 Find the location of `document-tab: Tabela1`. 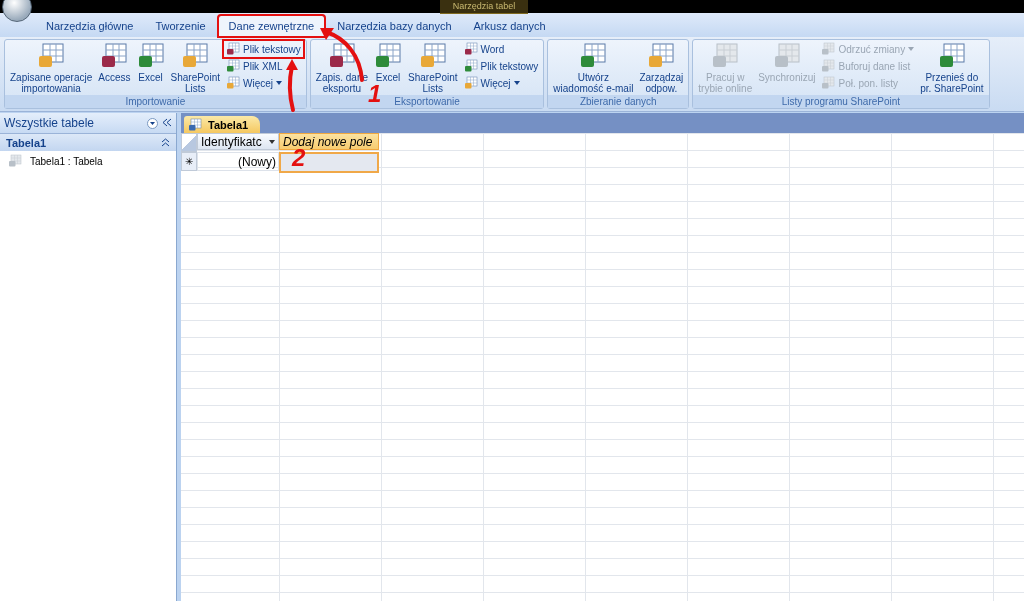

document-tab: Tabela1 is located at coordinates (222, 124).